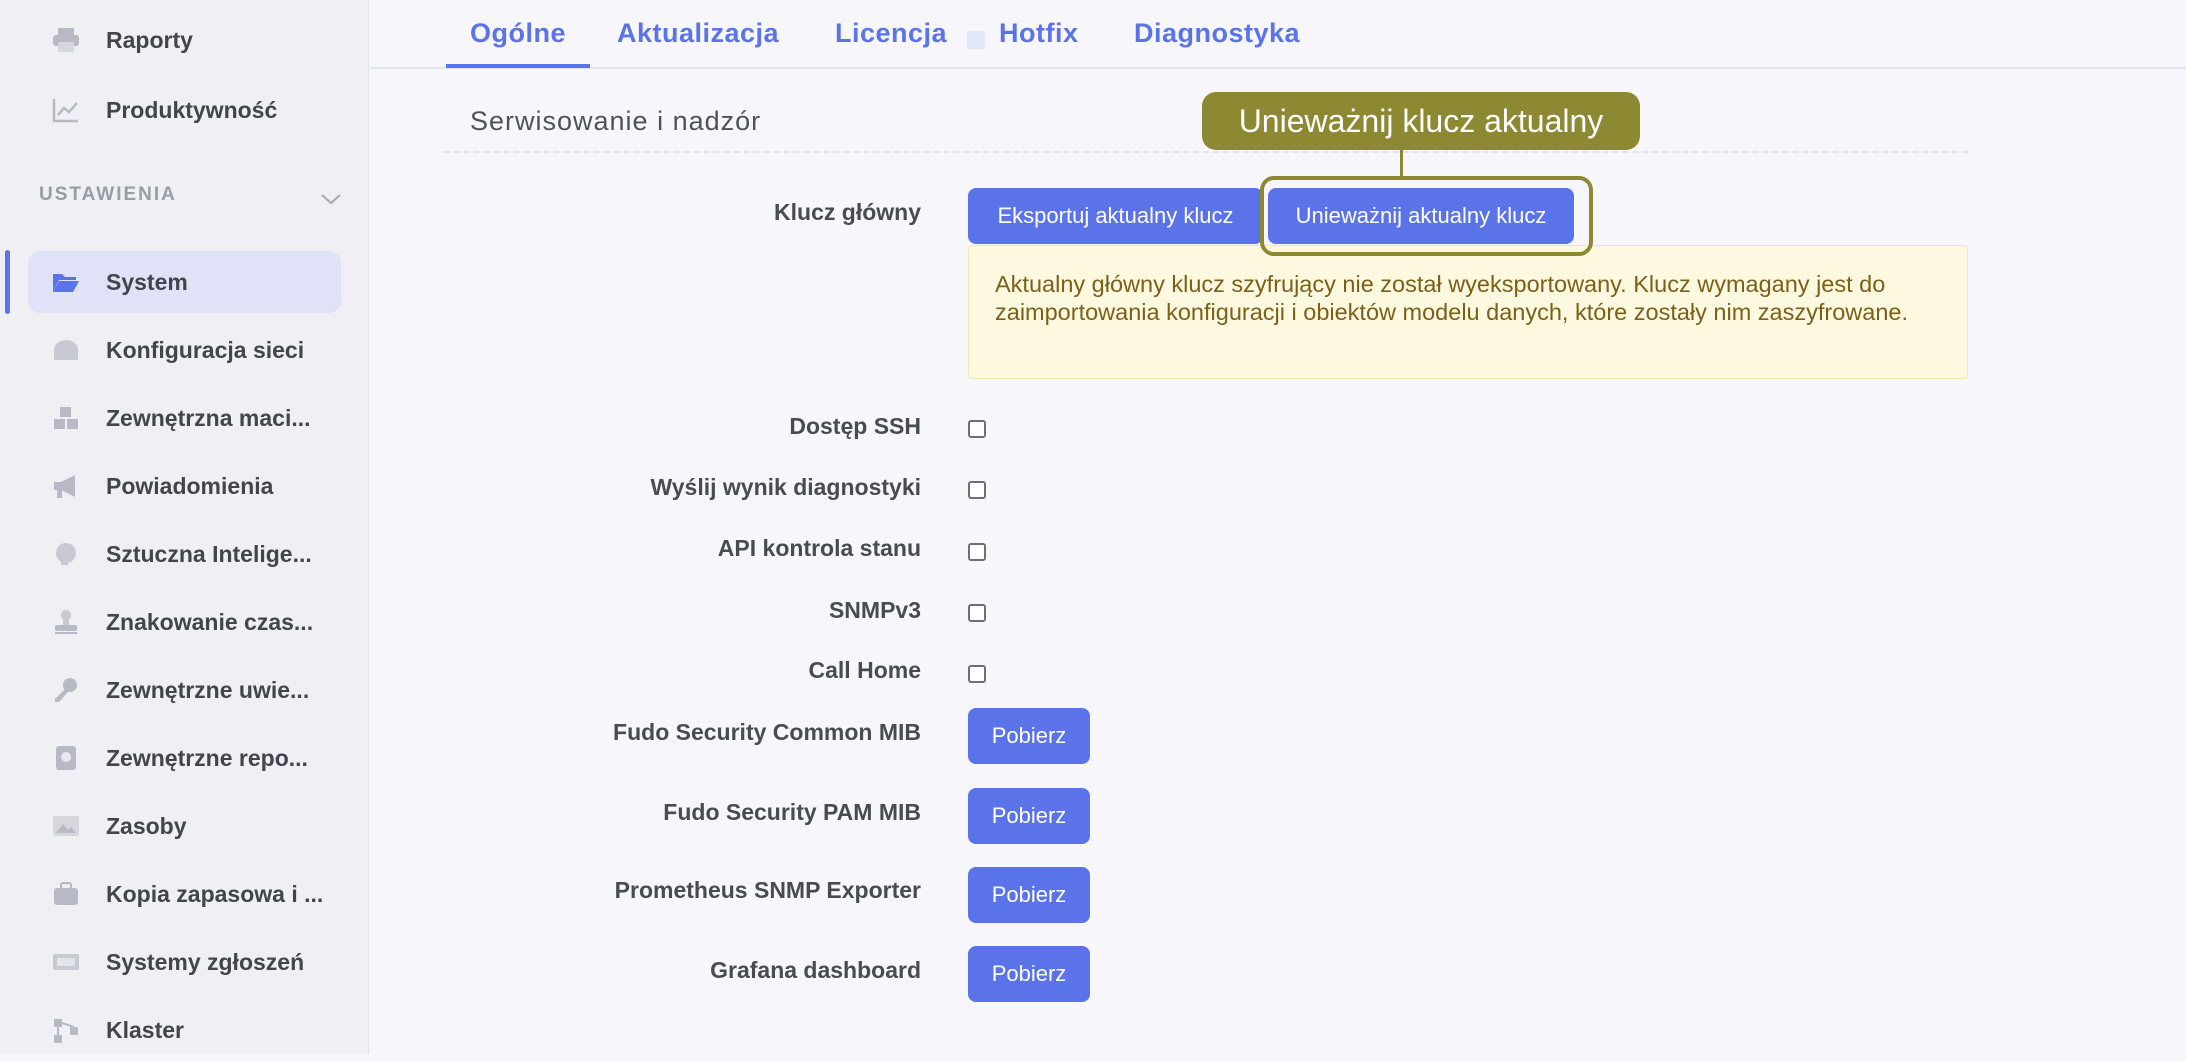 The width and height of the screenshot is (2186, 1061). I want to click on send-diagnostics-checkbox, so click(977, 490).